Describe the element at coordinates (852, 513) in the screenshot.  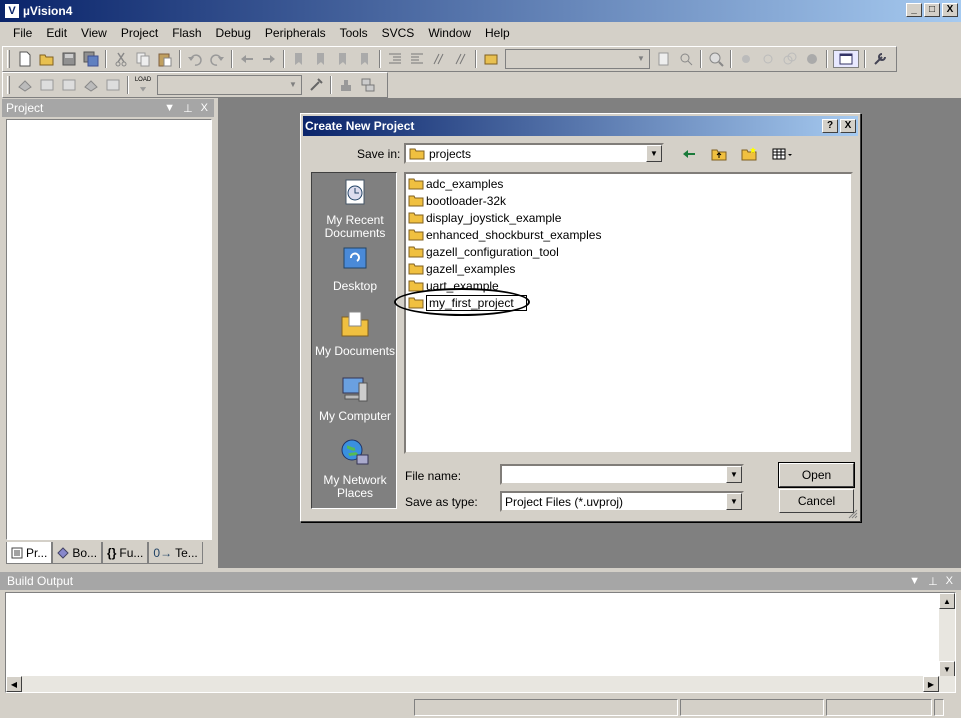
I see `resize-grip-icon` at that location.